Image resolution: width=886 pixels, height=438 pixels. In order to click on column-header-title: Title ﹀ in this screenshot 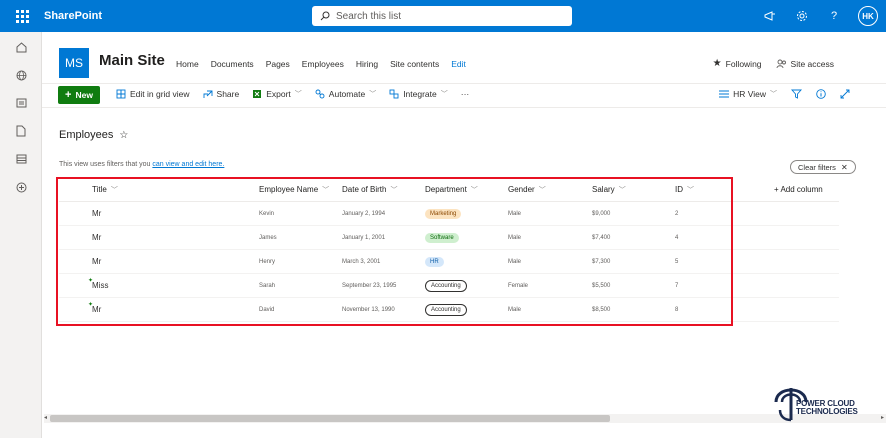, I will do `click(159, 190)`.